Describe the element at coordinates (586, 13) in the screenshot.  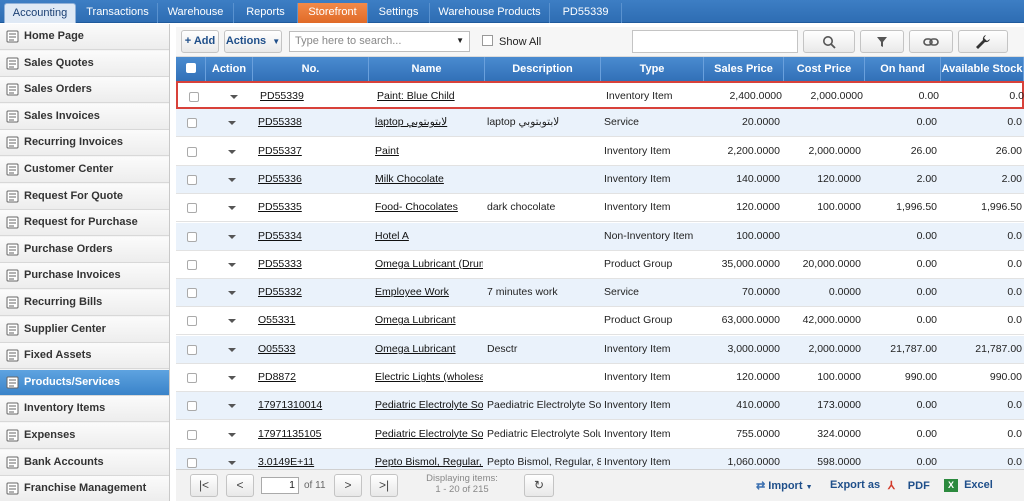
I see `tab-pd55339: PD55339` at that location.